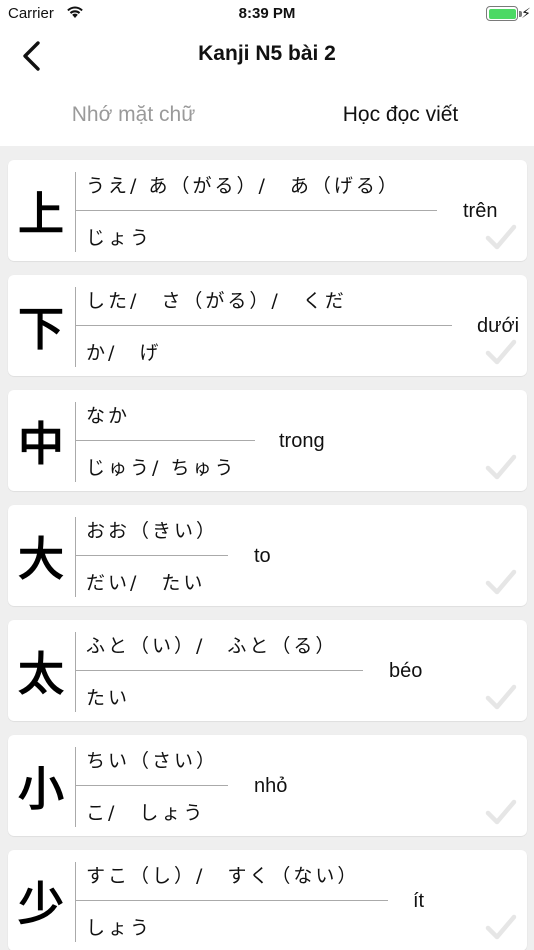  I want to click on kanji-card: 下 した/ さ（がる）/ くだ か/ げ dưới, so click(267, 325).